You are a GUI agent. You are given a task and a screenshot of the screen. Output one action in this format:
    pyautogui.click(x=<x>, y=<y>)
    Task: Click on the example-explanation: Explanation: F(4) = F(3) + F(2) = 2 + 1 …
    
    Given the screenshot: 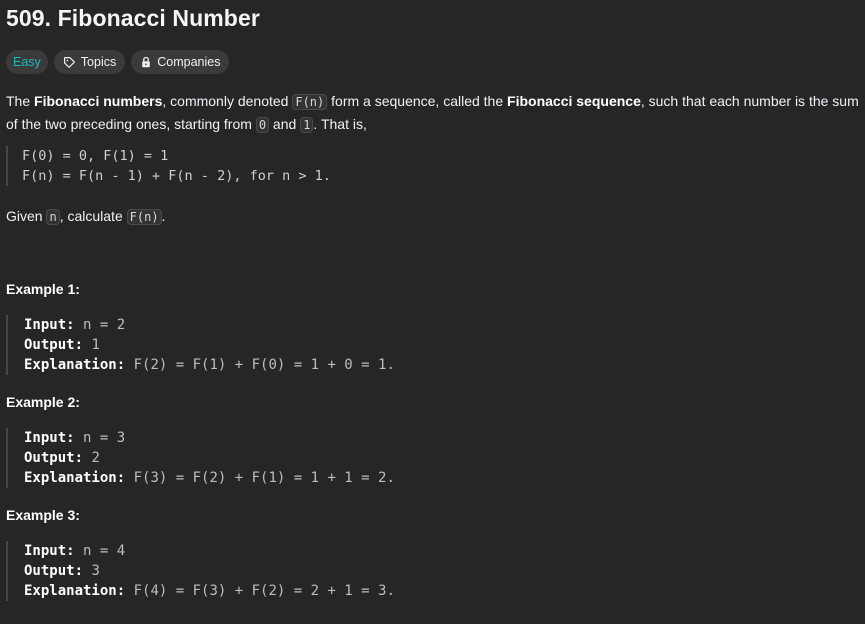 What is the action you would take?
    pyautogui.click(x=209, y=591)
    